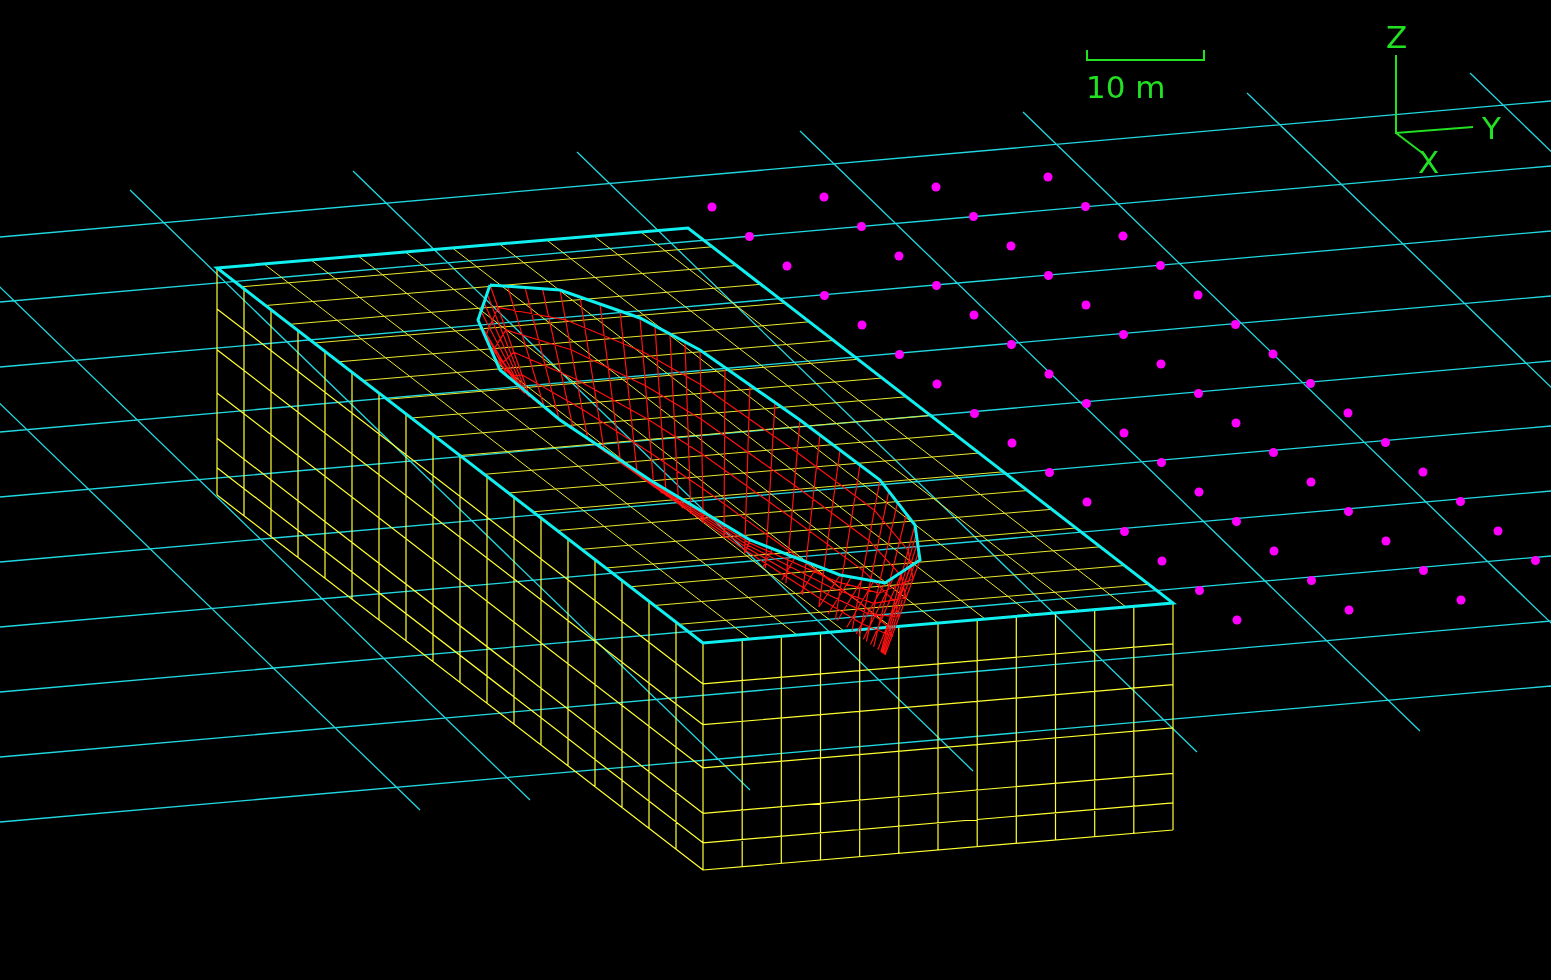 This screenshot has height=980, width=1551. I want to click on axis-label: Y, so click(1491, 128).